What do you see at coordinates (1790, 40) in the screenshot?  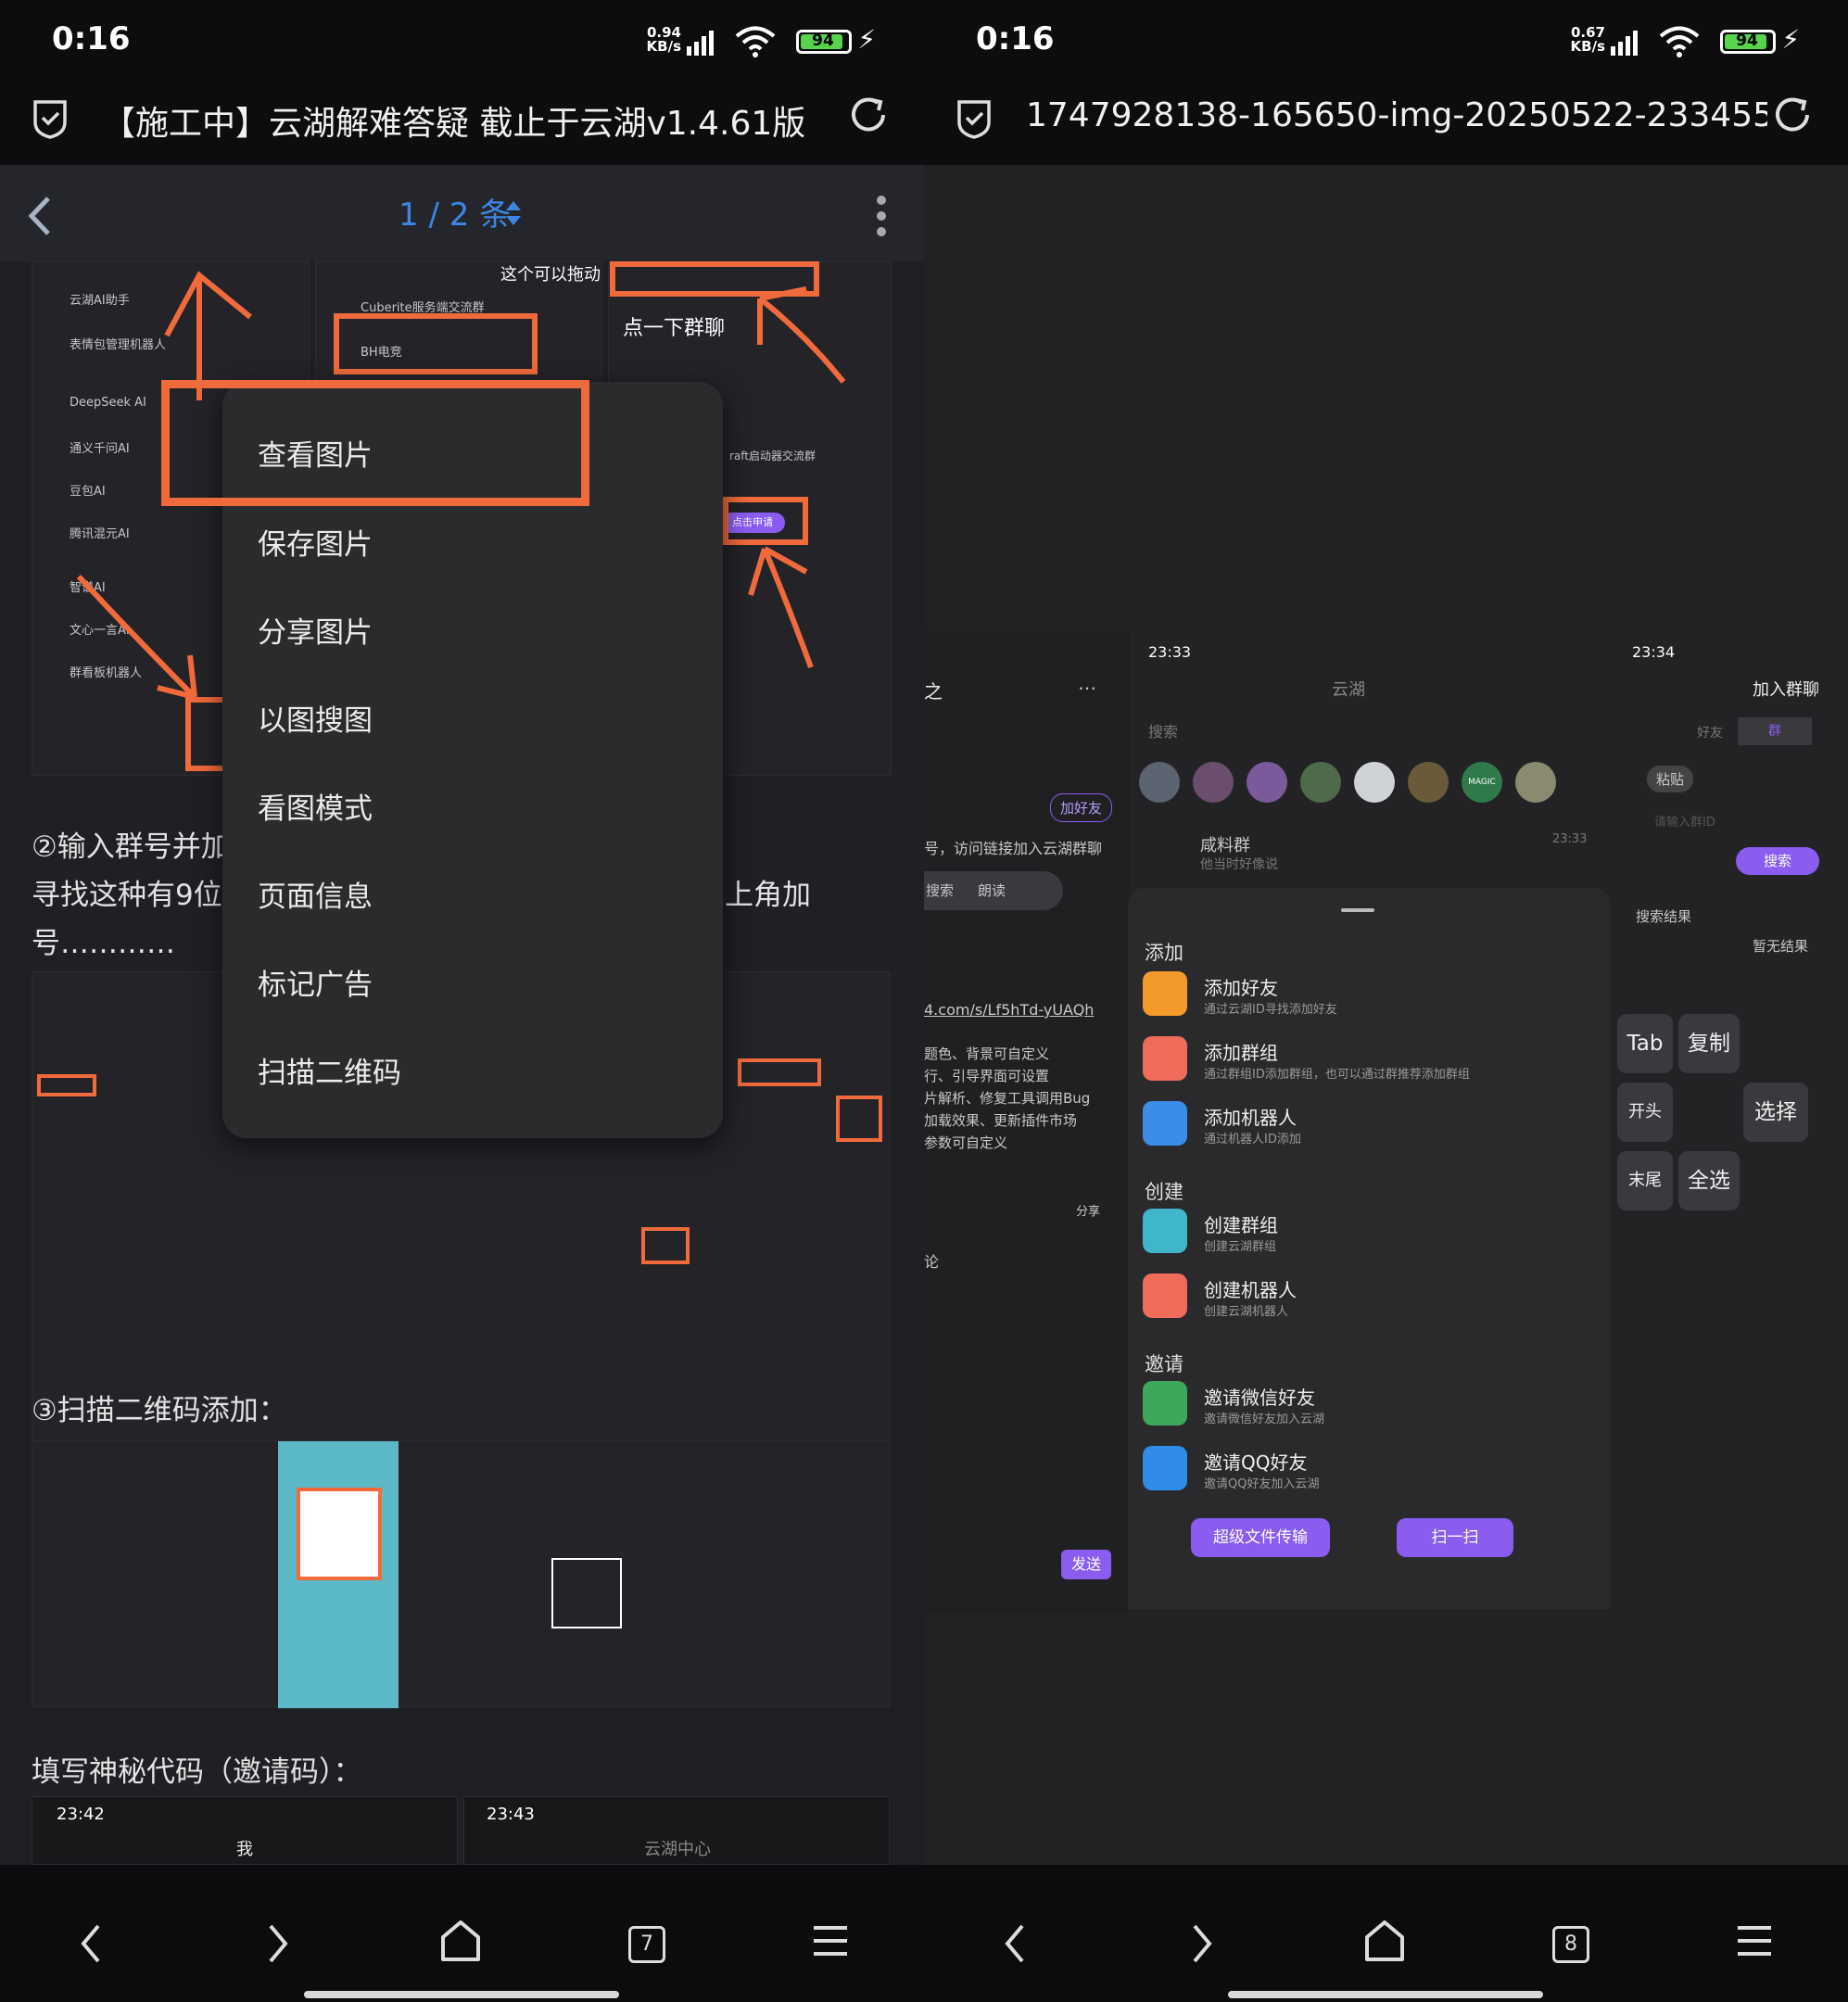 I see `charging-icon: ⚡` at bounding box center [1790, 40].